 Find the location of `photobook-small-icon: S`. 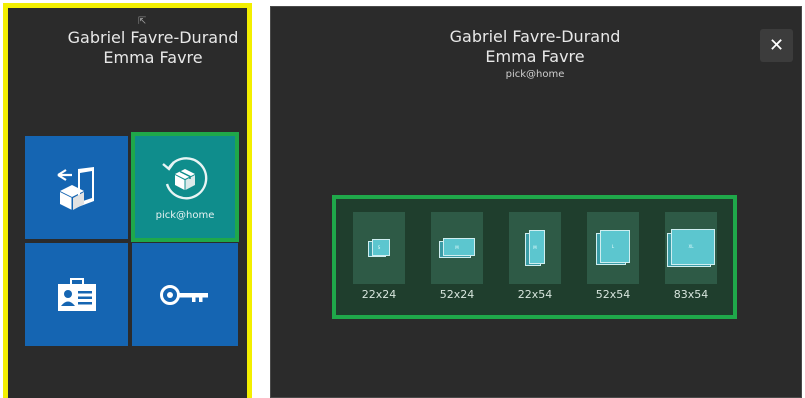

photobook-small-icon: S is located at coordinates (379, 248).